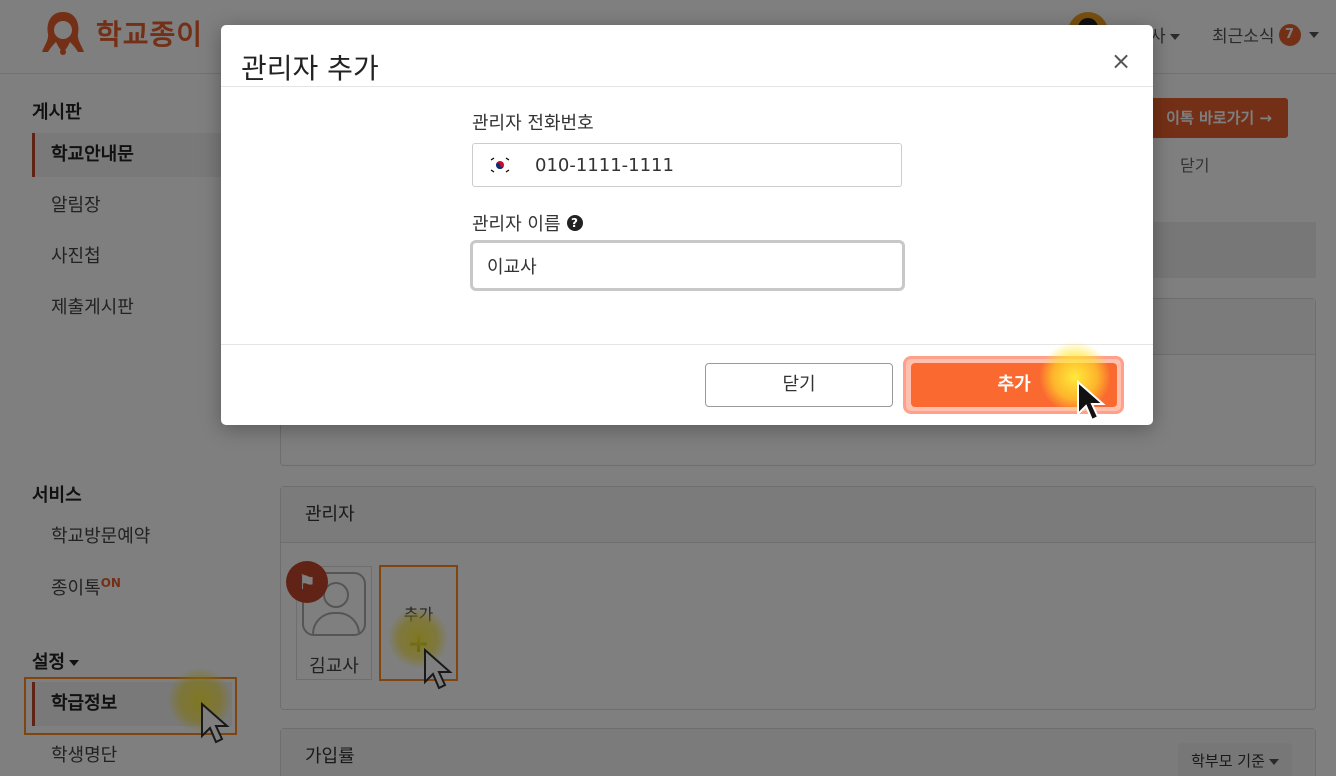 Image resolution: width=1336 pixels, height=776 pixels. I want to click on close-button: 닫기, so click(799, 385).